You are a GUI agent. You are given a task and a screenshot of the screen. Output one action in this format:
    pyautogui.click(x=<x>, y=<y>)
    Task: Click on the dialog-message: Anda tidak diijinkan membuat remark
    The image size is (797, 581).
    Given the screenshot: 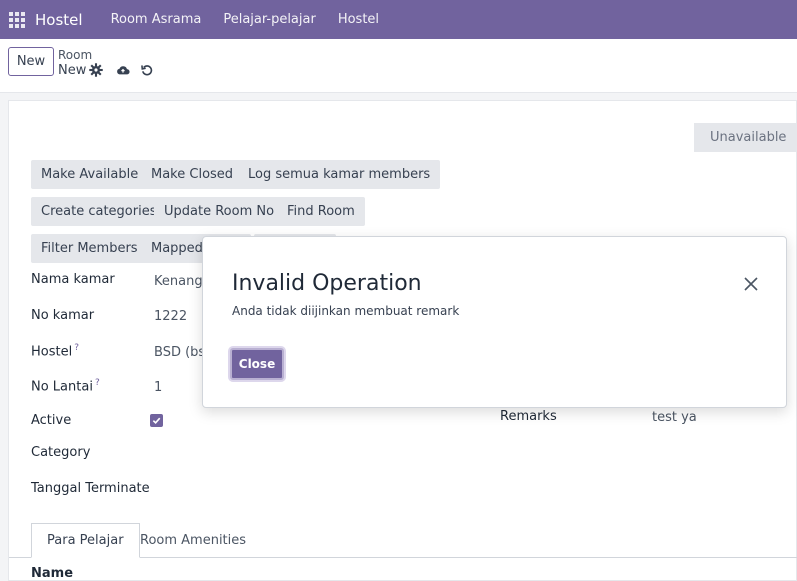 What is the action you would take?
    pyautogui.click(x=346, y=311)
    